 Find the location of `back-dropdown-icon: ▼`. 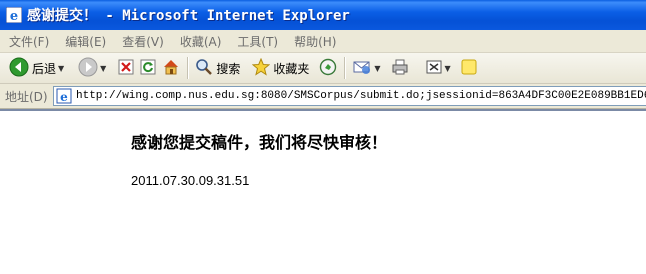

back-dropdown-icon: ▼ is located at coordinates (61, 68).